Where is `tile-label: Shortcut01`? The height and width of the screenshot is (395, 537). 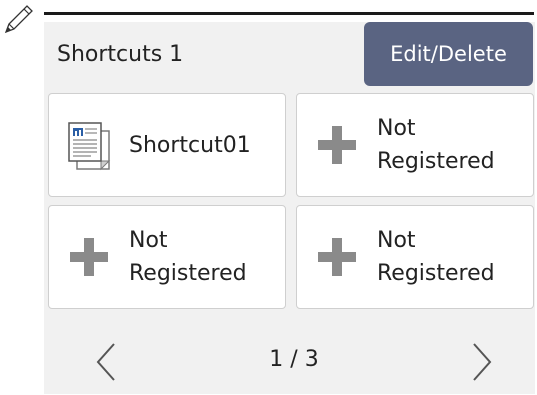 tile-label: Shortcut01 is located at coordinates (190, 145).